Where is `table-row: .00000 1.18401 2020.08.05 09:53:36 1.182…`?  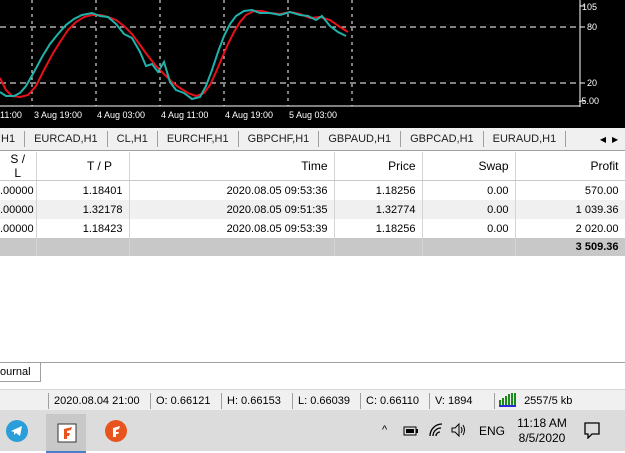 table-row: .00000 1.18401 2020.08.05 09:53:36 1.182… is located at coordinates (312, 190).